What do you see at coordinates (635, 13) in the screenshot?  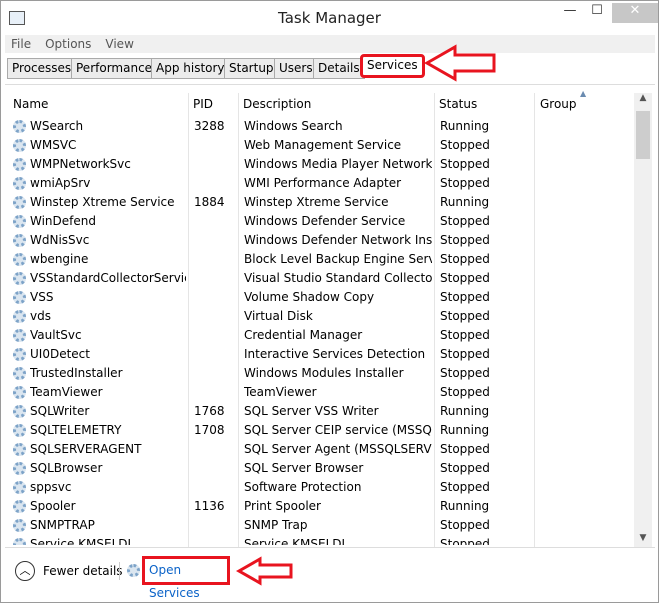 I see `close-button: ✕` at bounding box center [635, 13].